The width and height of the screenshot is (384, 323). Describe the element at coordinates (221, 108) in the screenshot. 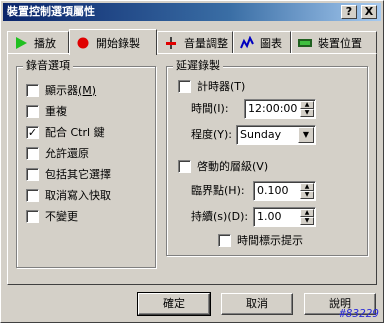

I see `time-hotkey: (I):` at that location.